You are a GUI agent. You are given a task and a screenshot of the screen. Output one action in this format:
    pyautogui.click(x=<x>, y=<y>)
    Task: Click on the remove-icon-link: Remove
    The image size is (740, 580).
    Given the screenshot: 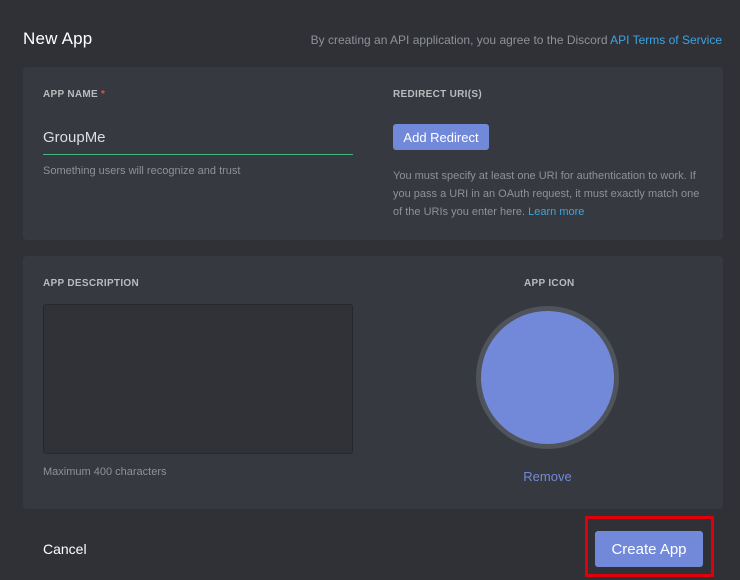 What is the action you would take?
    pyautogui.click(x=547, y=476)
    